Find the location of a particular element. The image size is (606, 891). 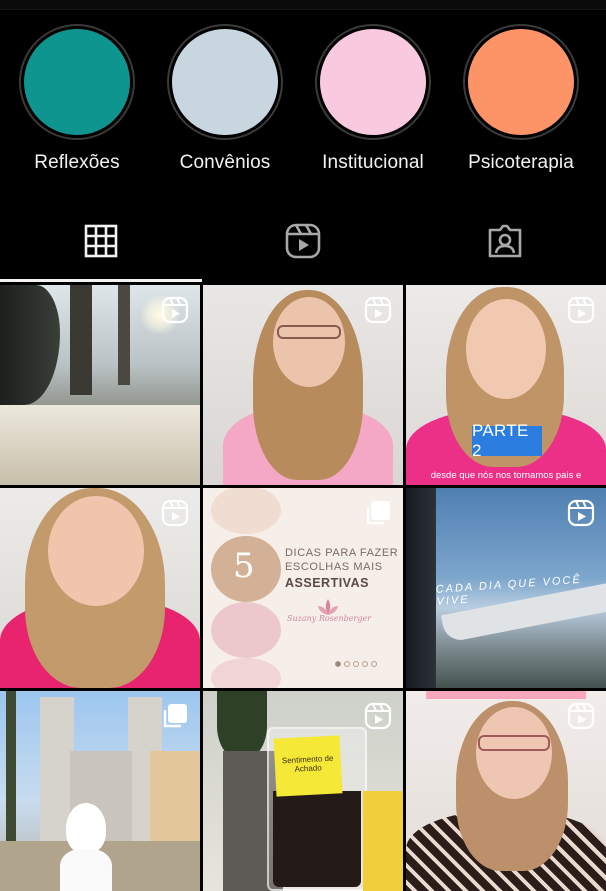

profile-tabs is located at coordinates (303, 241).